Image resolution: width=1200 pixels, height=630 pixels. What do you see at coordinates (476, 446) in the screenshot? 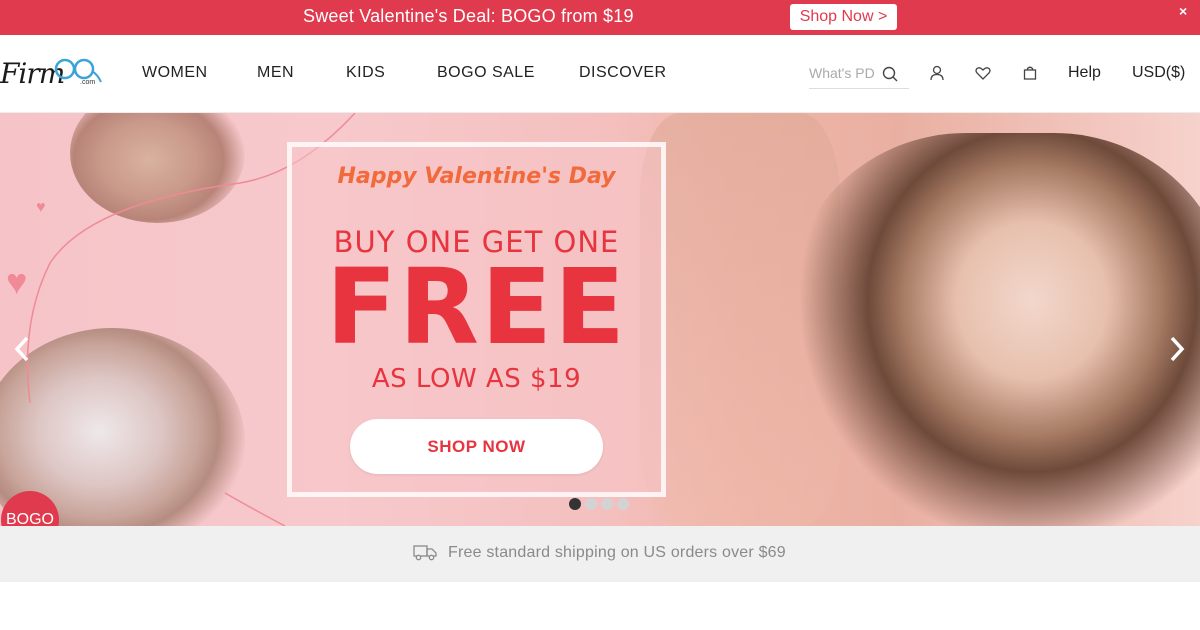
I see `hero-shop-now-button: SHOP NOW` at bounding box center [476, 446].